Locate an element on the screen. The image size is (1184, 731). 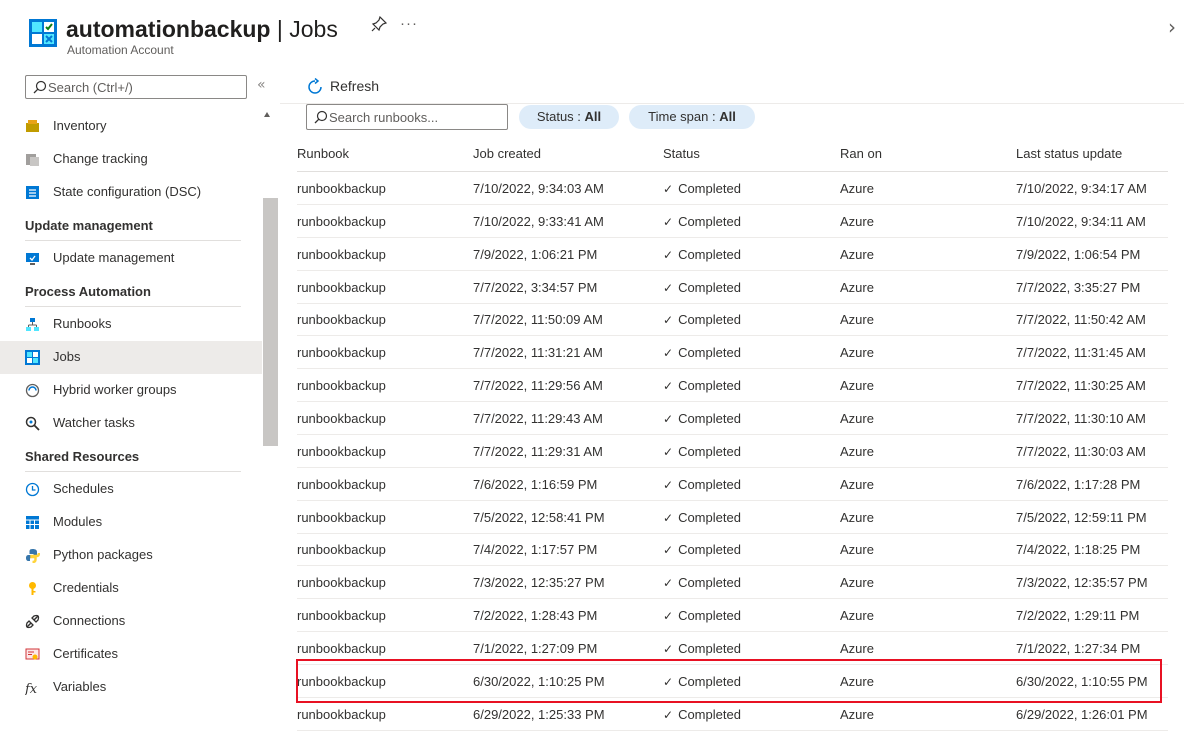
menu-item-inventory: Inventory is located at coordinates (131, 126).